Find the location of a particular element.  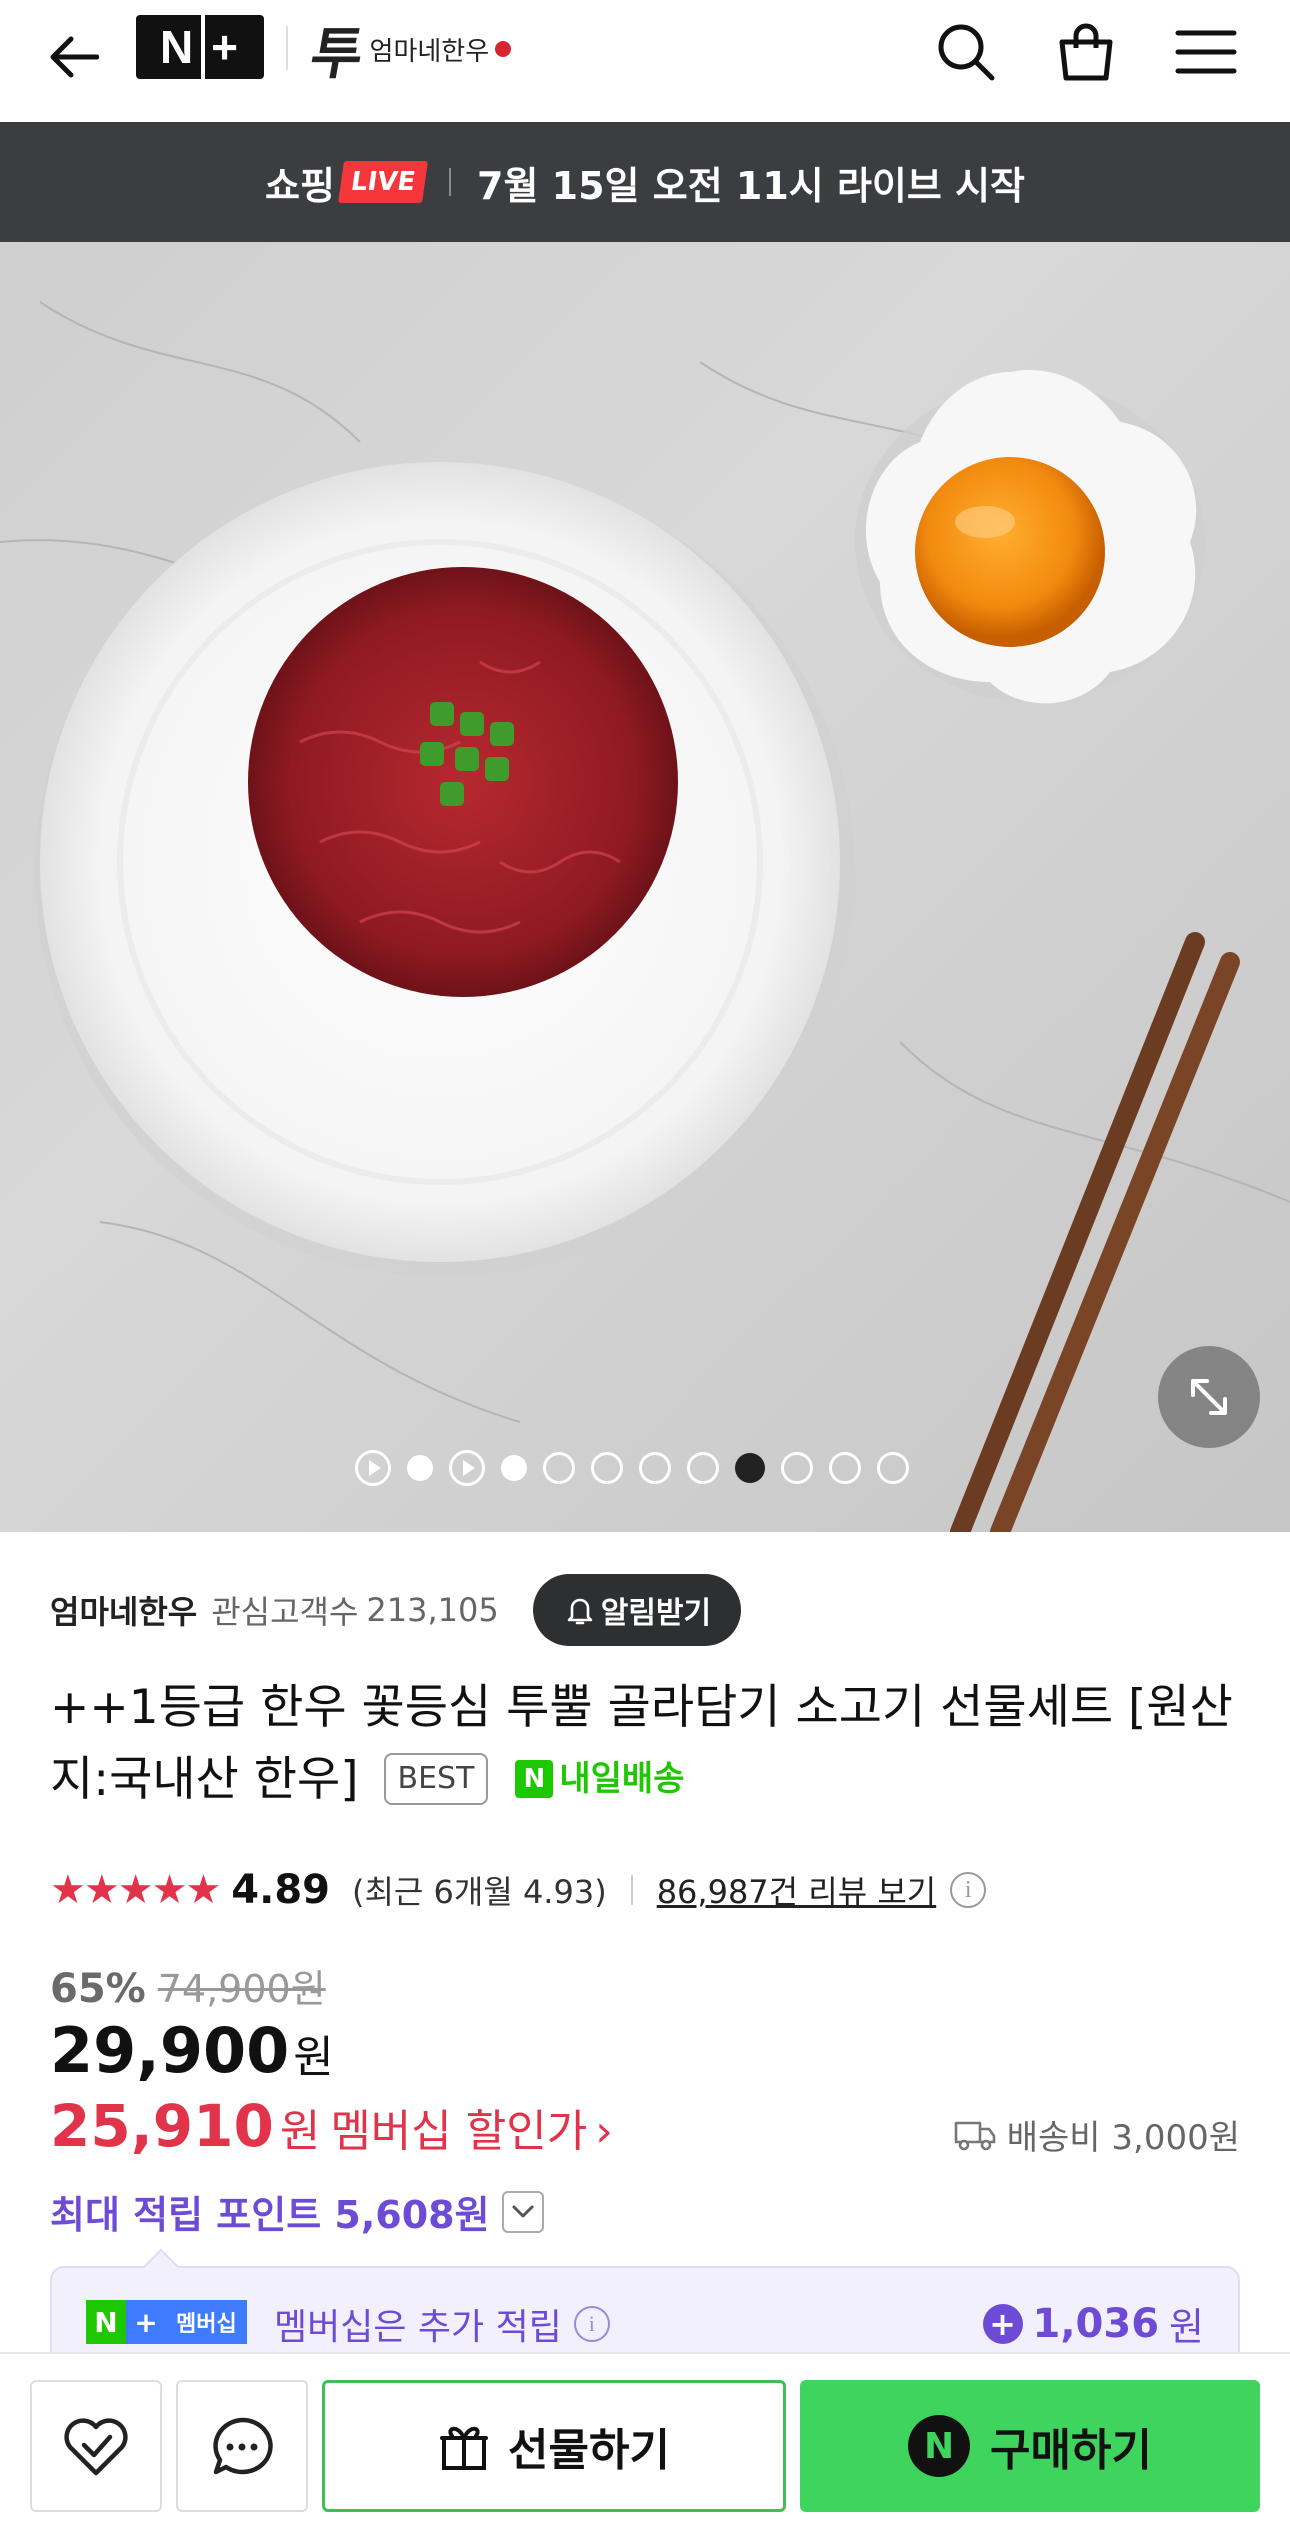

carousel-dot-active is located at coordinates (750, 1468).